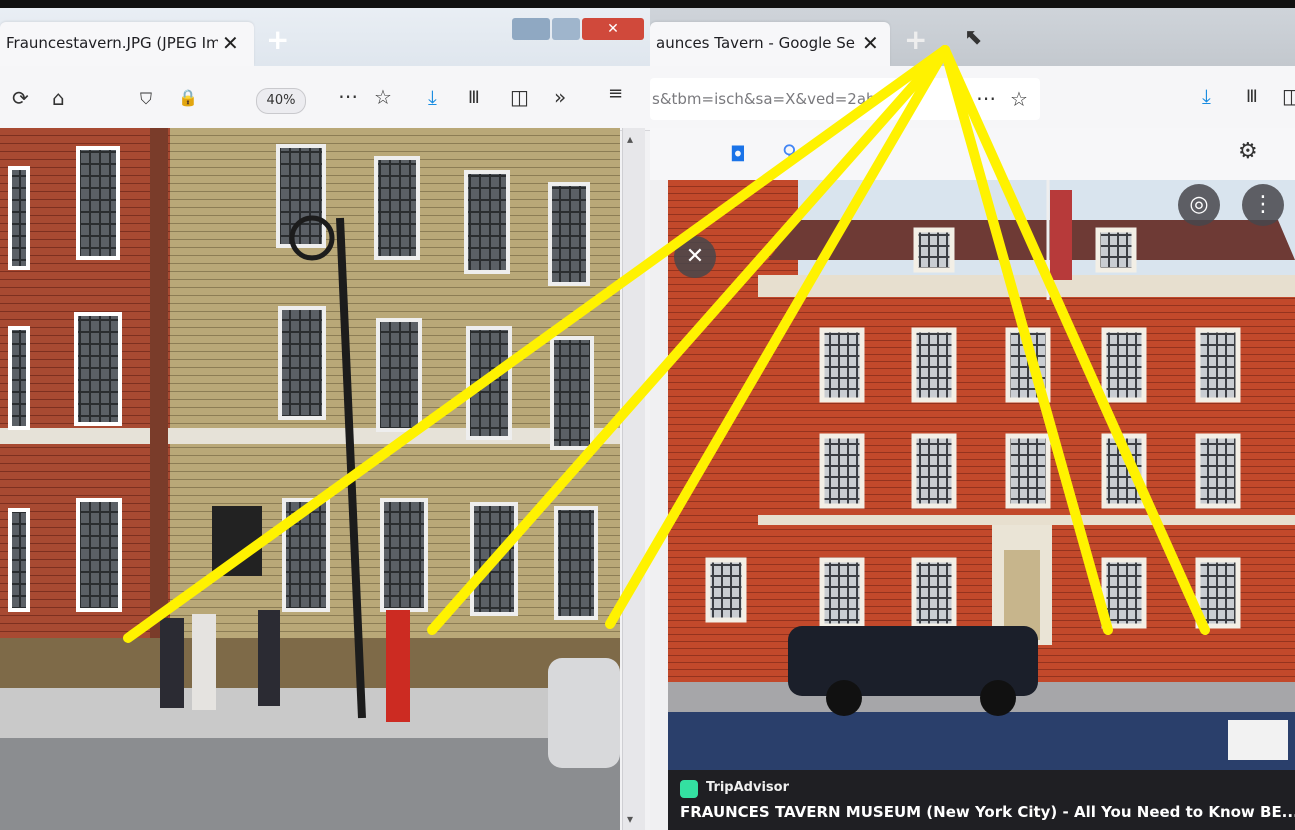 This screenshot has width=1295, height=830. What do you see at coordinates (972, 154) in the screenshot?
I see `image-search-toolbar: ◘ ⚲ ⚙` at bounding box center [972, 154].